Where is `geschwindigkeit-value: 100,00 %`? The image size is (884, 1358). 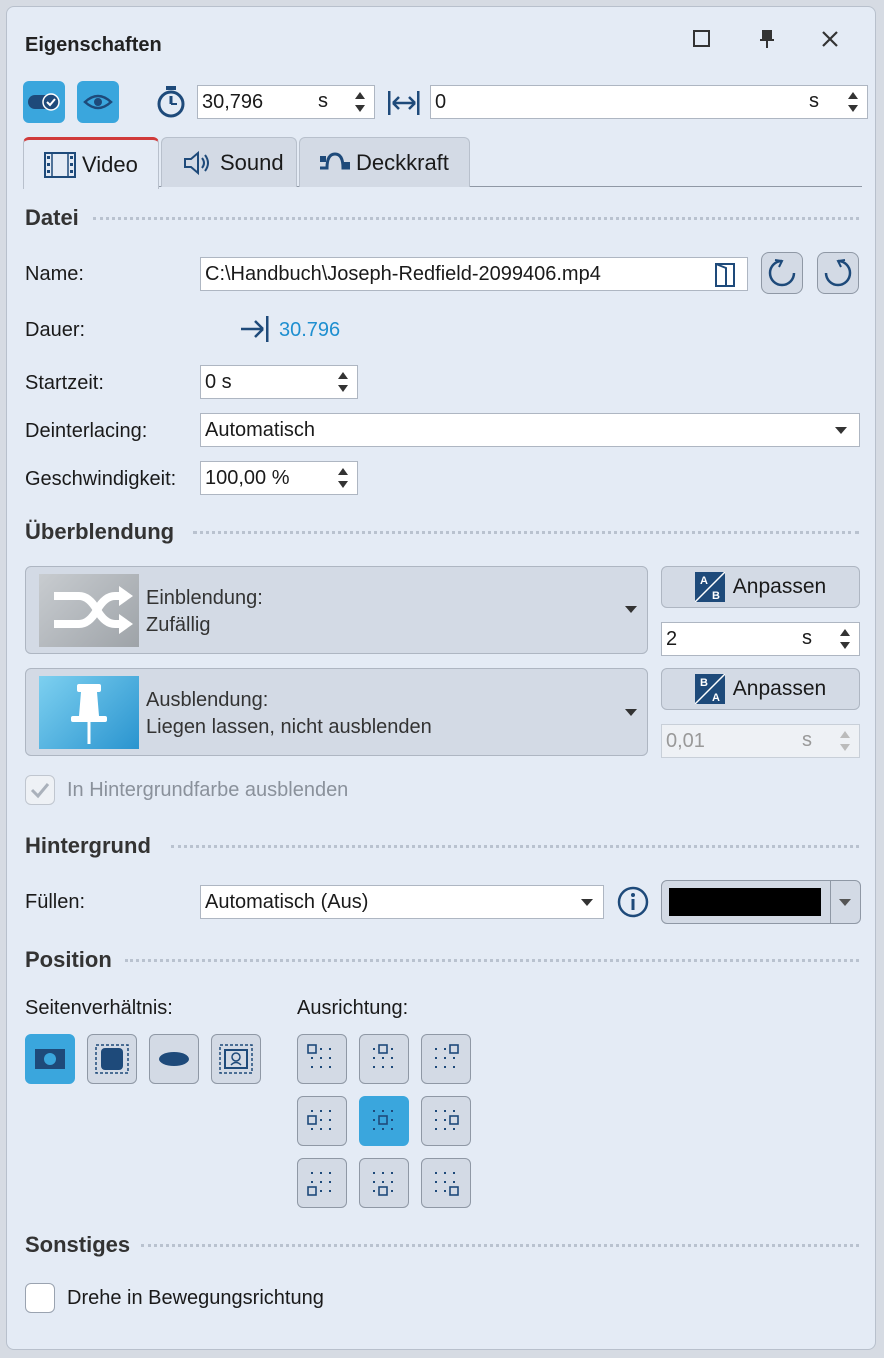
geschwindigkeit-value: 100,00 % is located at coordinates (247, 477).